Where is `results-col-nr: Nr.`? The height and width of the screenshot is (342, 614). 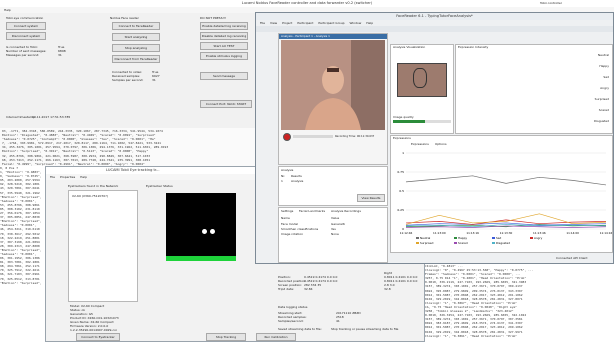 results-col-nr: Nr. is located at coordinates (283, 176).